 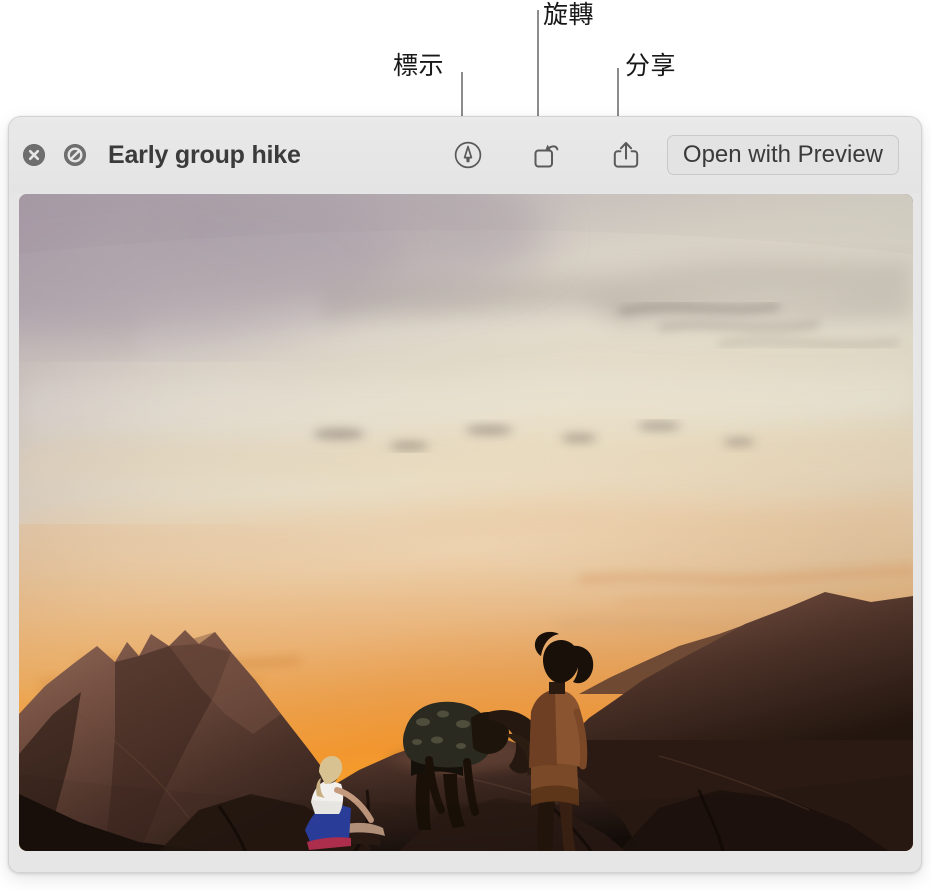 I want to click on reject-button, so click(x=75, y=155).